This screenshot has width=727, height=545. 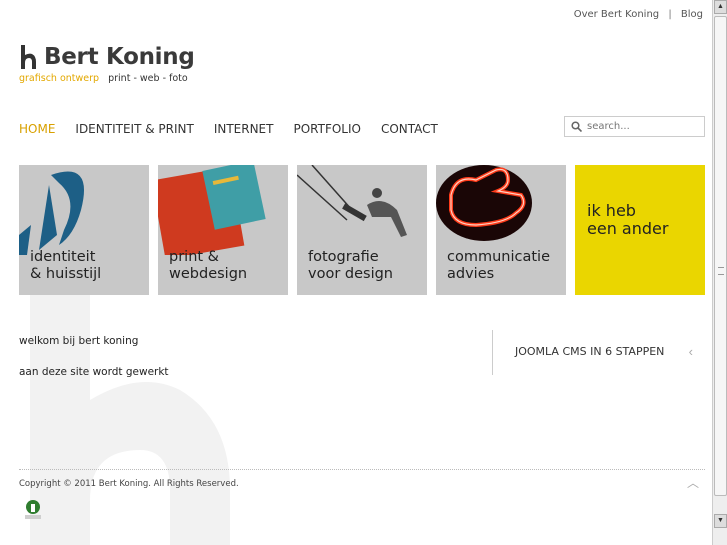 What do you see at coordinates (327, 129) in the screenshot?
I see `nav-portfolio: PORTFOLIO` at bounding box center [327, 129].